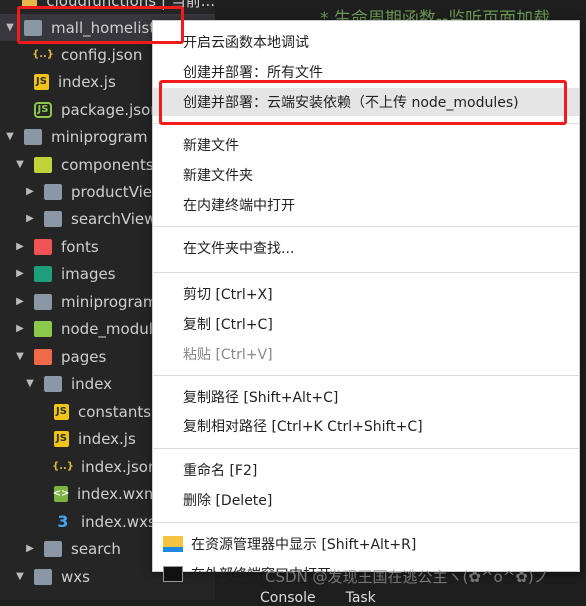 This screenshot has height=606, width=586. What do you see at coordinates (304, 545) in the screenshot?
I see `menu-item-label: 在资源管理器中显示 [Shift+Alt+R]` at bounding box center [304, 545].